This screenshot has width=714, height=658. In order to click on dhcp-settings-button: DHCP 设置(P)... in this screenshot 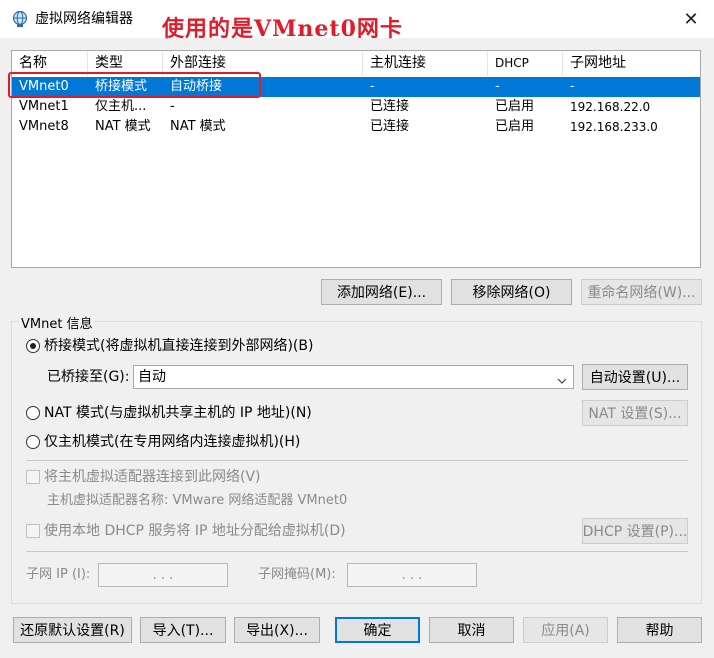, I will do `click(635, 531)`.